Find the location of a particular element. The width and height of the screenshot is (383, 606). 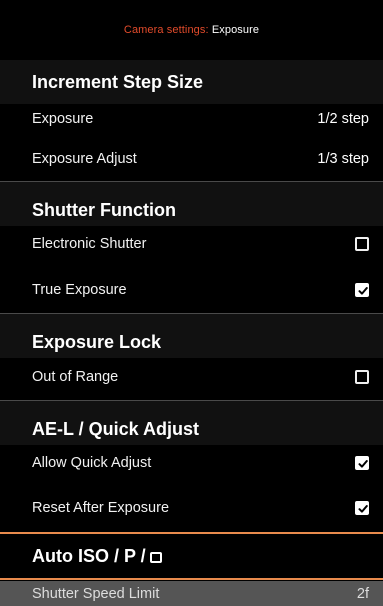

setting-value: 1/2 step is located at coordinates (343, 119).